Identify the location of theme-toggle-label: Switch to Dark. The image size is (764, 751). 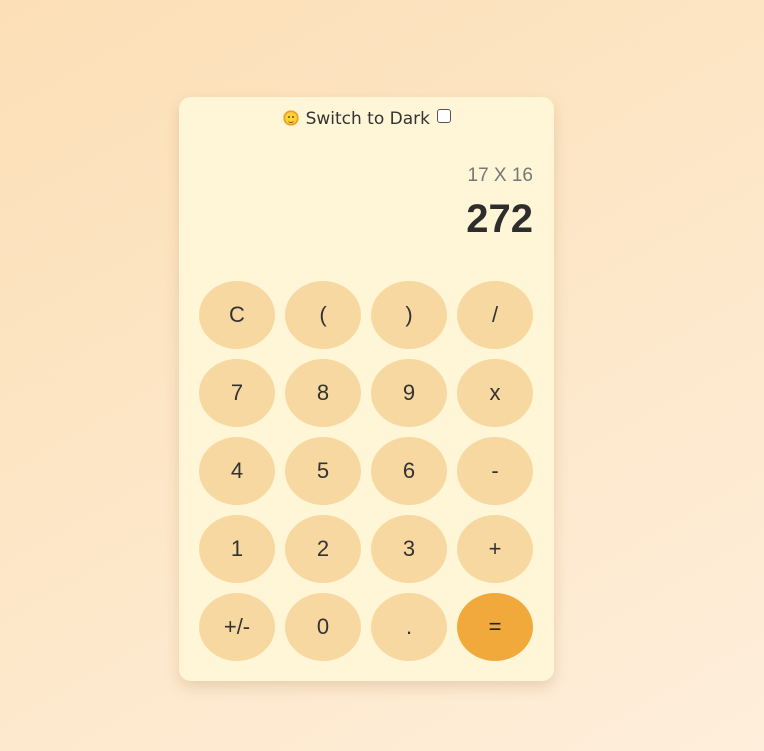
(367, 119).